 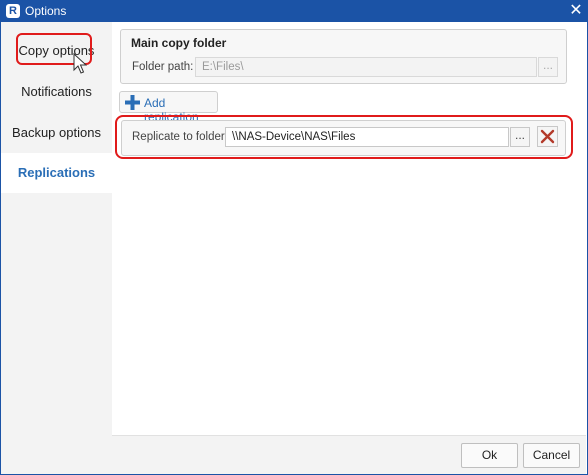 I want to click on delete-x-icon, so click(x=547, y=136).